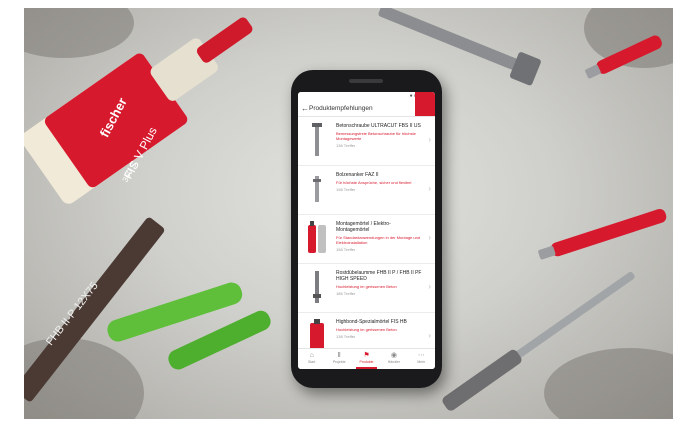 This screenshot has height=427, width=697. What do you see at coordinates (602, 234) in the screenshot?
I see `red-plug-right` at bounding box center [602, 234].